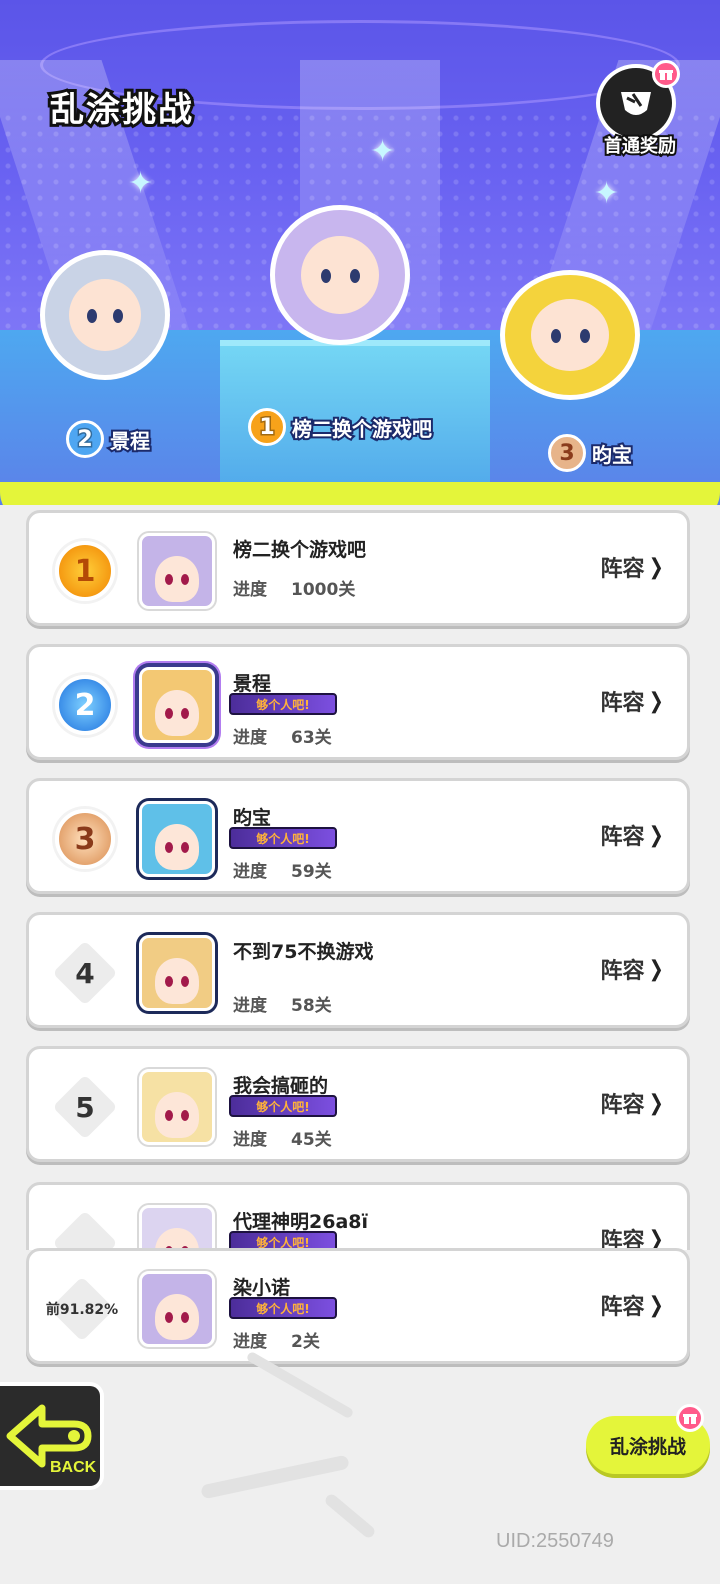 The width and height of the screenshot is (720, 1584). What do you see at coordinates (358, 970) in the screenshot?
I see `ranking-row-4: 4 不到75不换游戏 进度 58关 阵容 ❯` at bounding box center [358, 970].